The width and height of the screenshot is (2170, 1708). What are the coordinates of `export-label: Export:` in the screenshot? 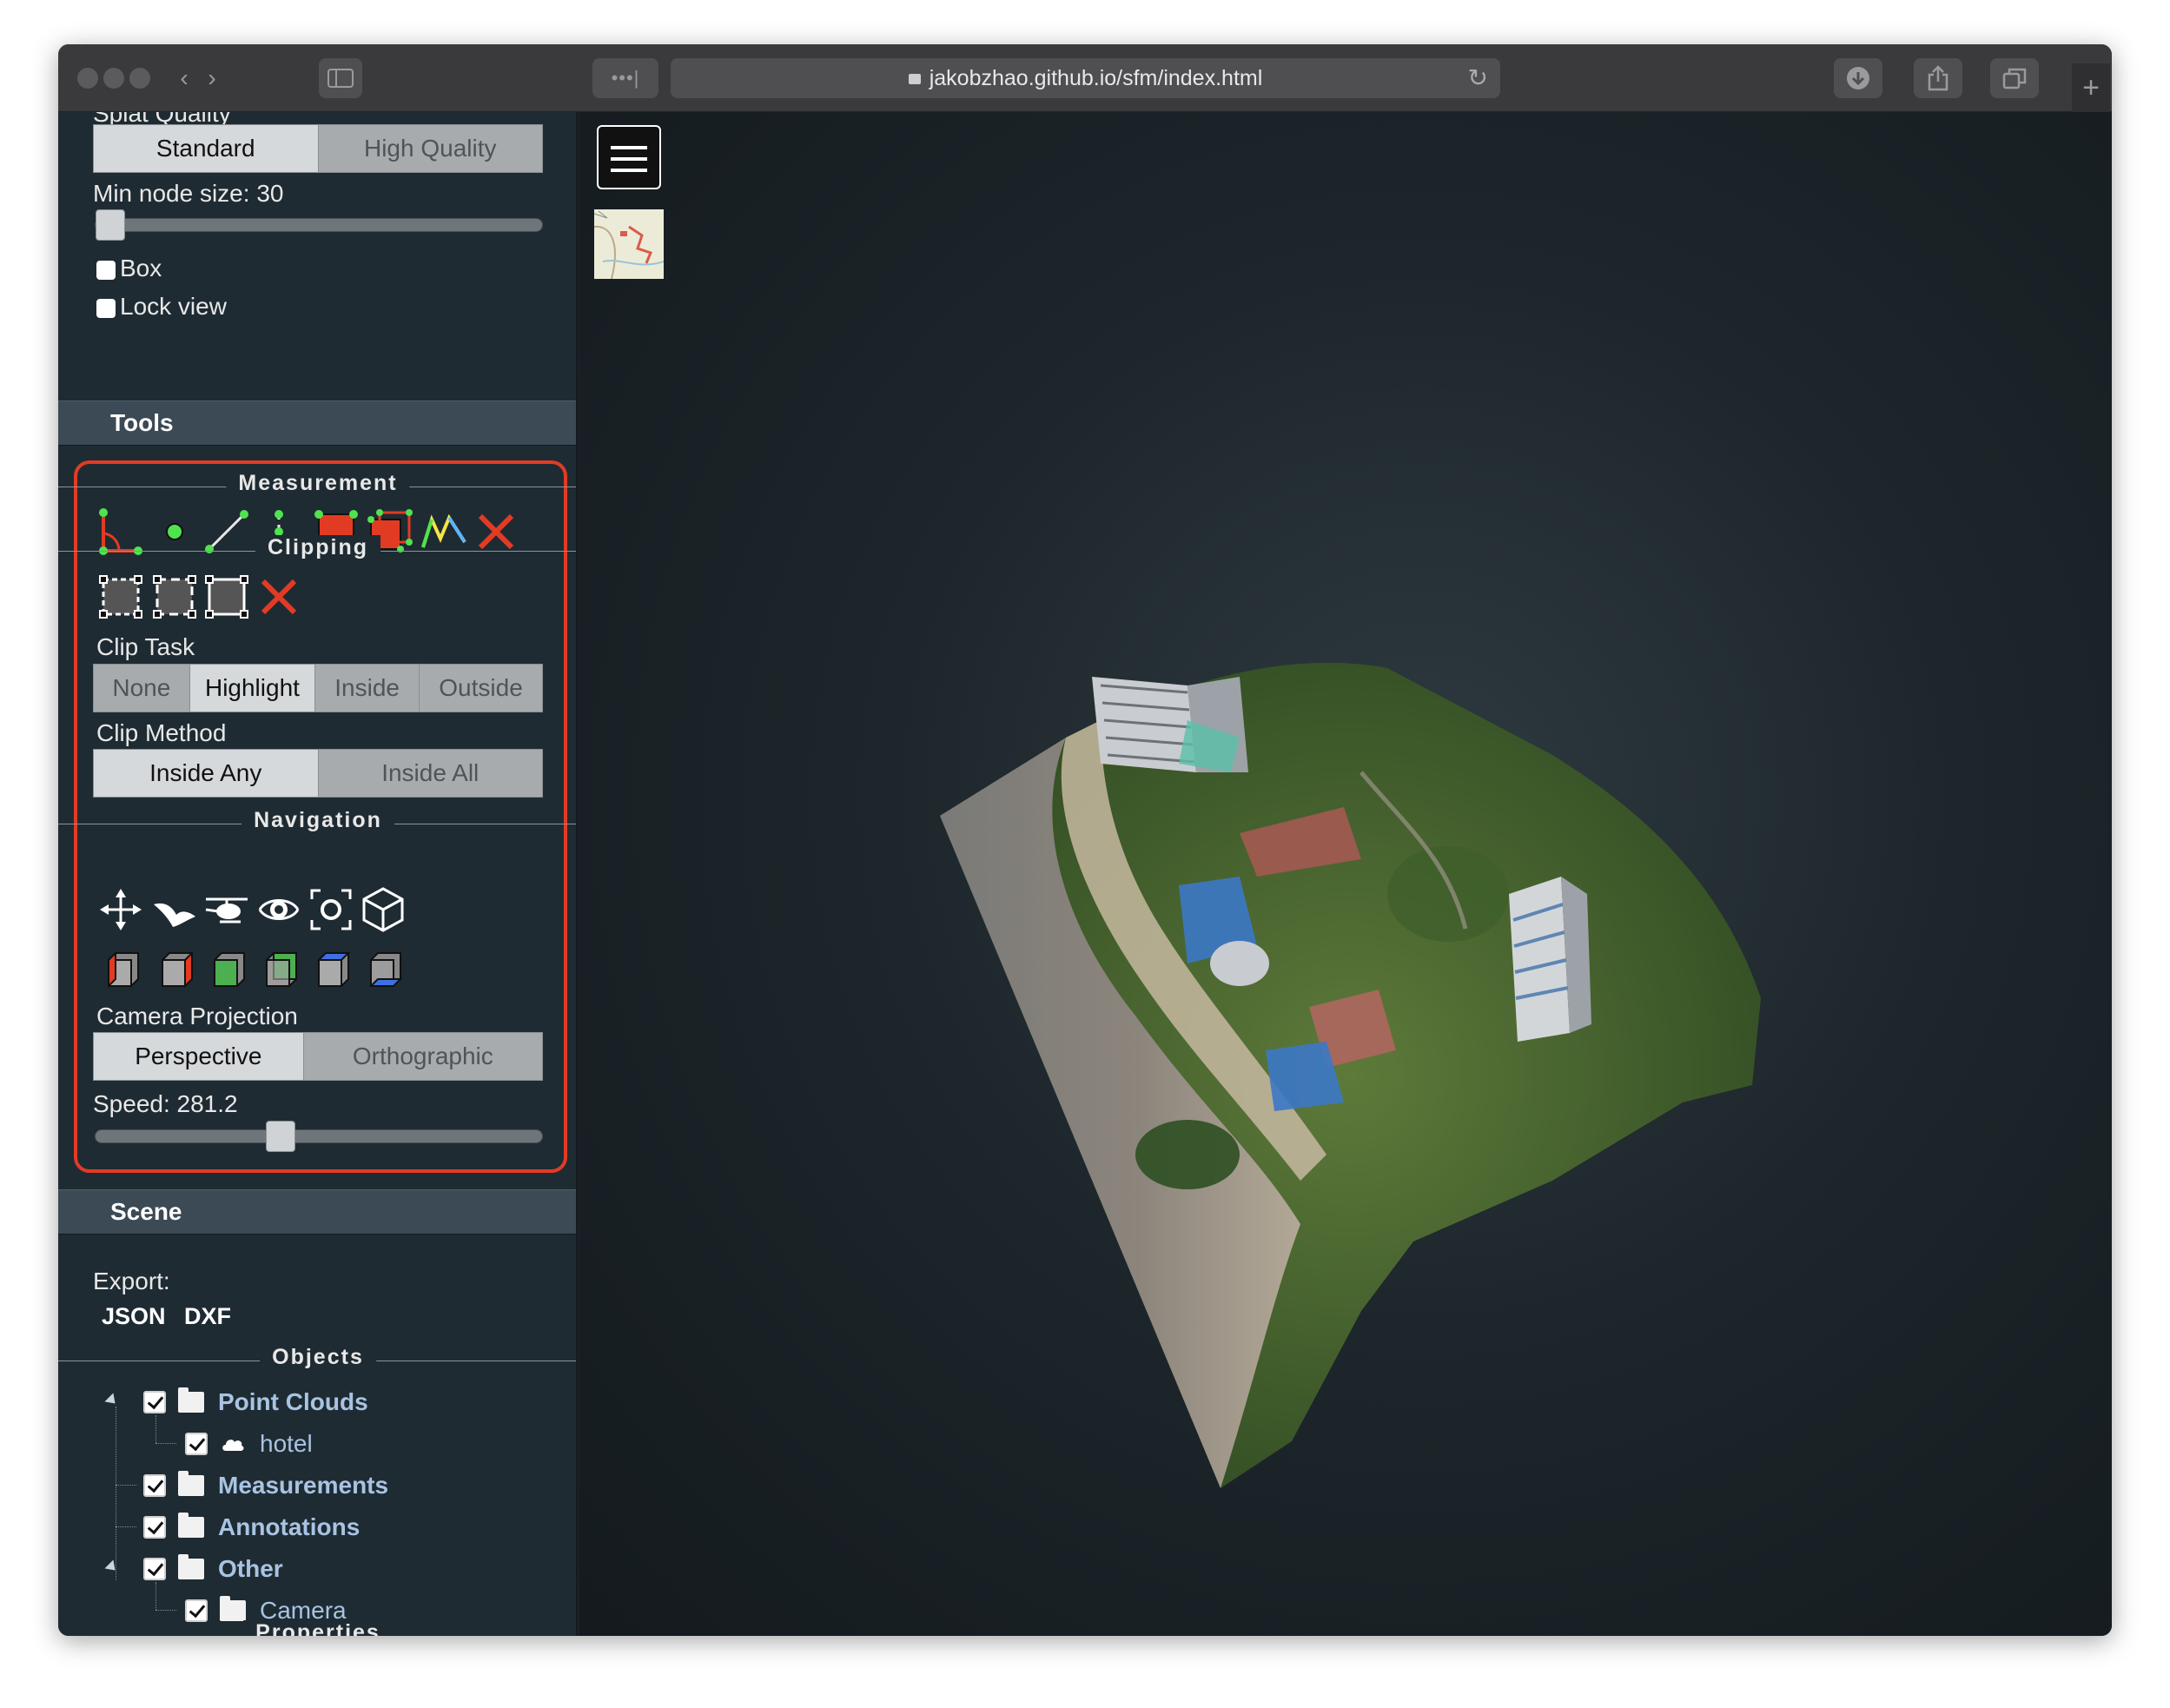 It's located at (132, 1281).